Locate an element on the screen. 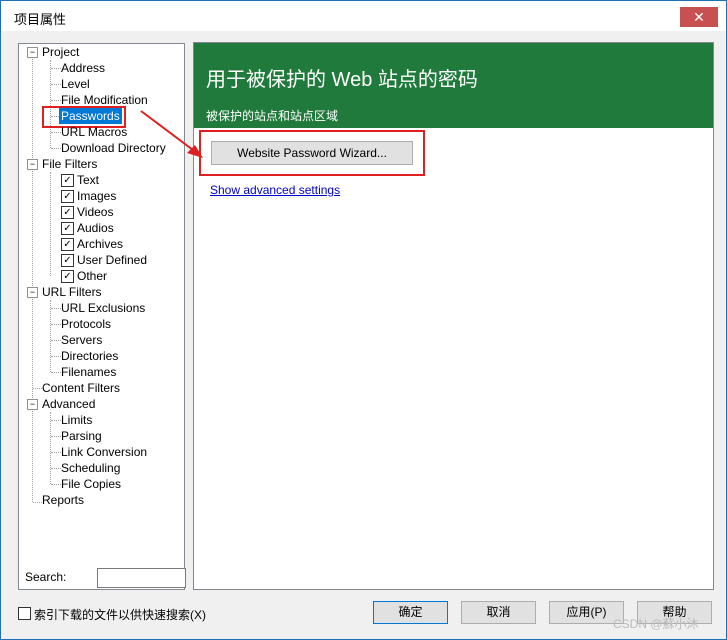  tree-item-url-macros: URL Macros is located at coordinates (94, 132).